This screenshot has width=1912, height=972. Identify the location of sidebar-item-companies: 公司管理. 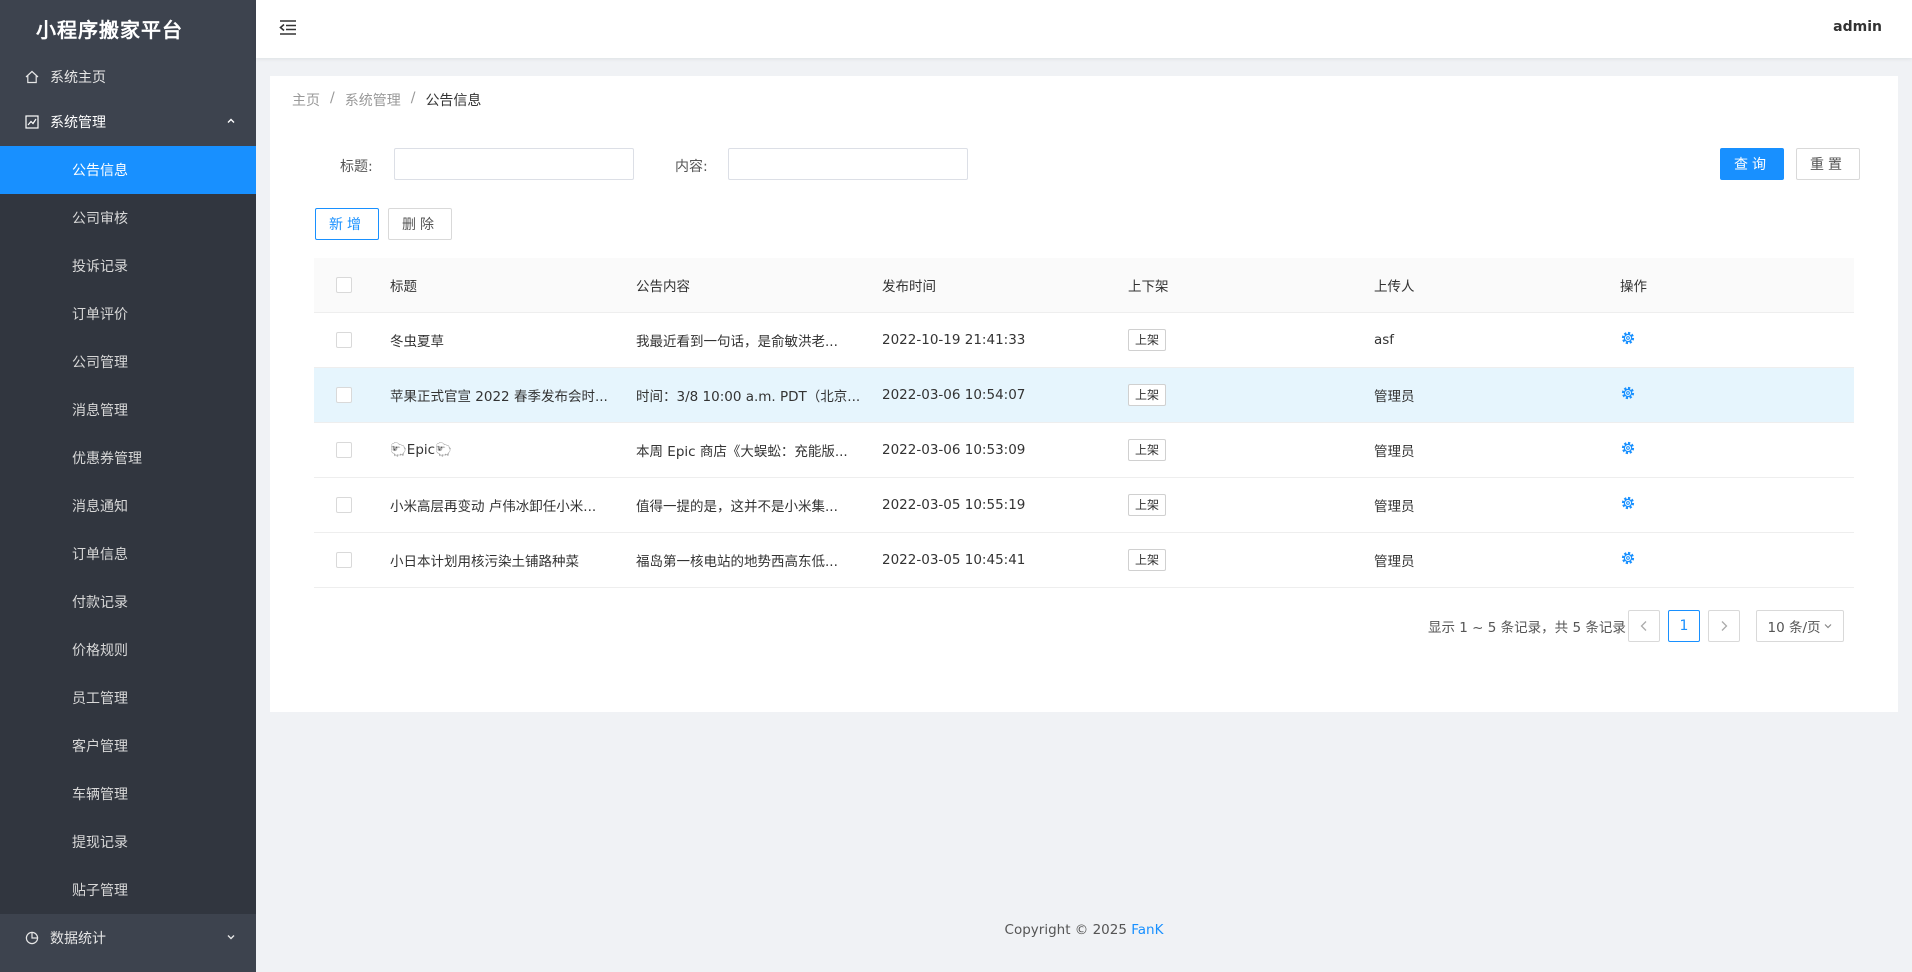
(128, 362).